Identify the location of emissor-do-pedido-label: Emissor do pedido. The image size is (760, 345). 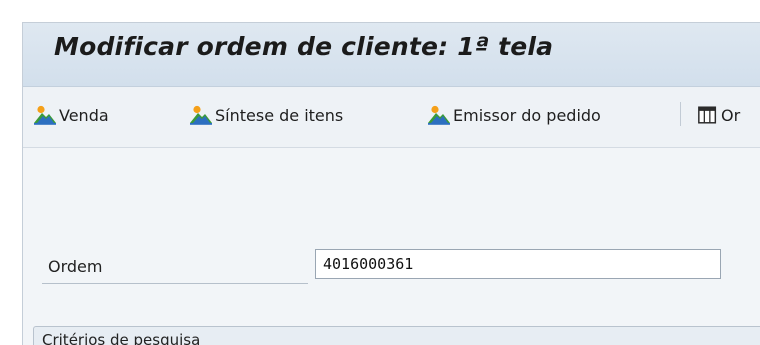
(527, 115).